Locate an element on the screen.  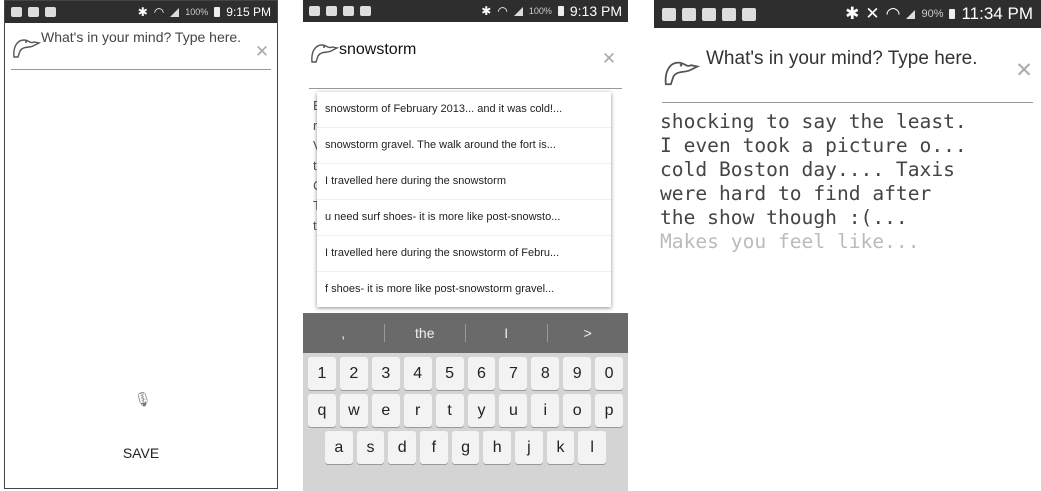
result-line: shocking to say the least. is located at coordinates (813, 121).